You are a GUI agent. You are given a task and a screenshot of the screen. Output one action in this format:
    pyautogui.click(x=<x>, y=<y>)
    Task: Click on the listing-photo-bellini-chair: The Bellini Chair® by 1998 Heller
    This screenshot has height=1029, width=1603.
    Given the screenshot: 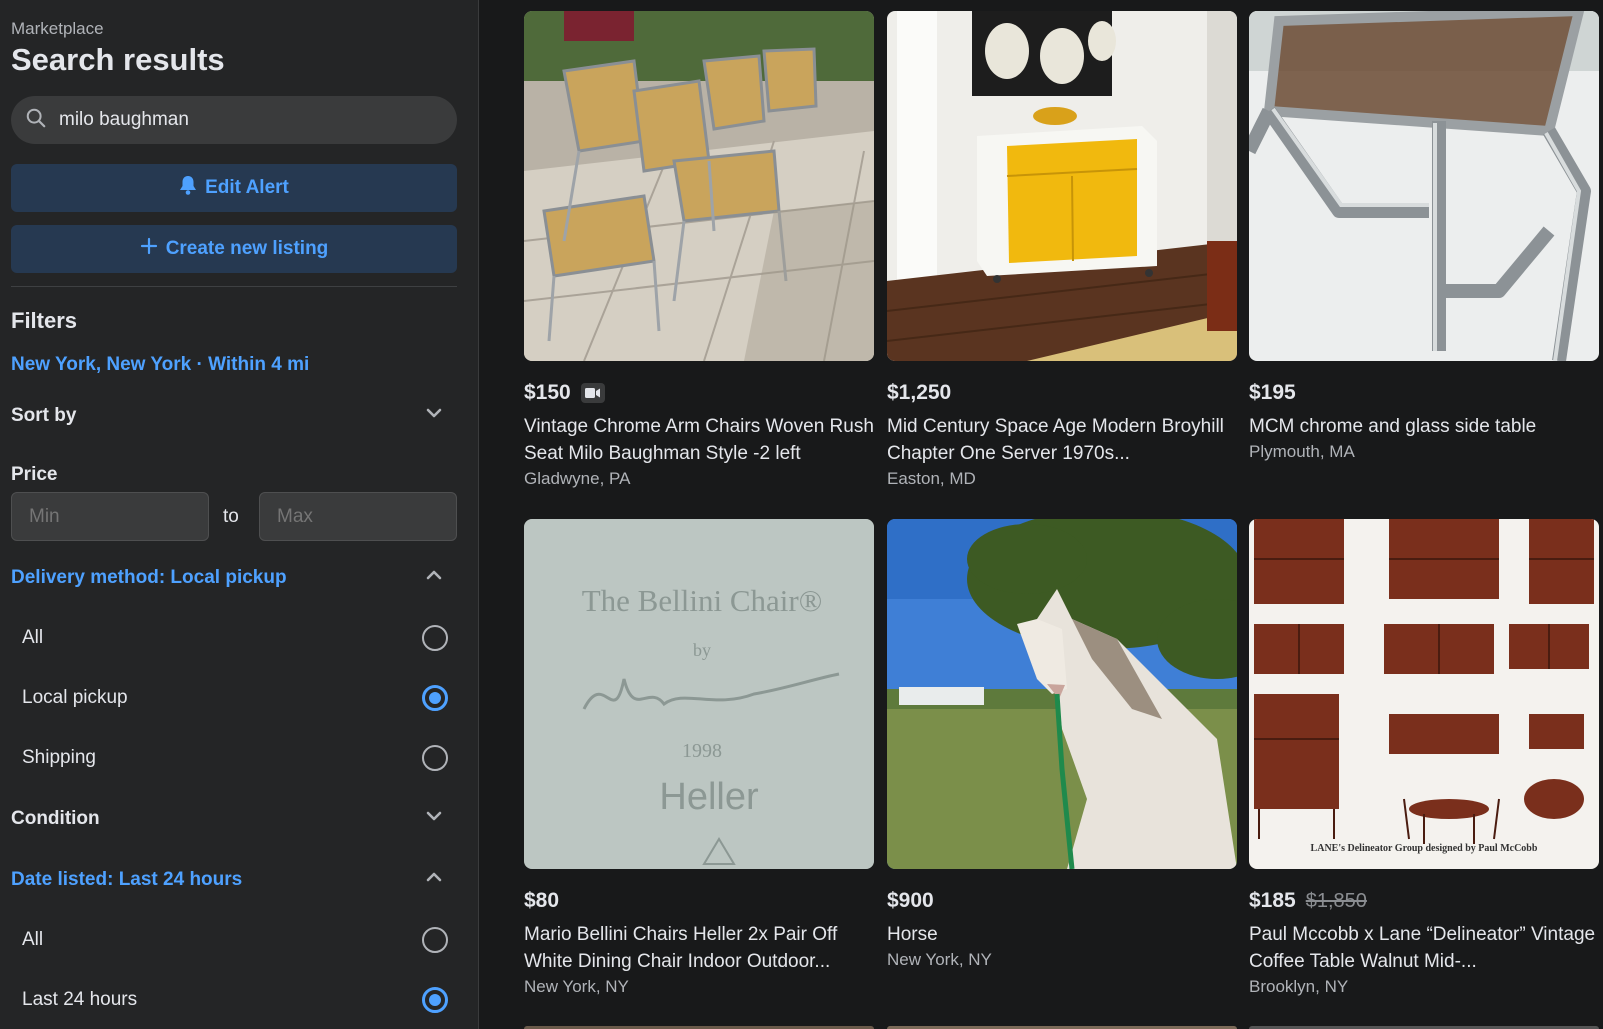 What is the action you would take?
    pyautogui.click(x=699, y=694)
    